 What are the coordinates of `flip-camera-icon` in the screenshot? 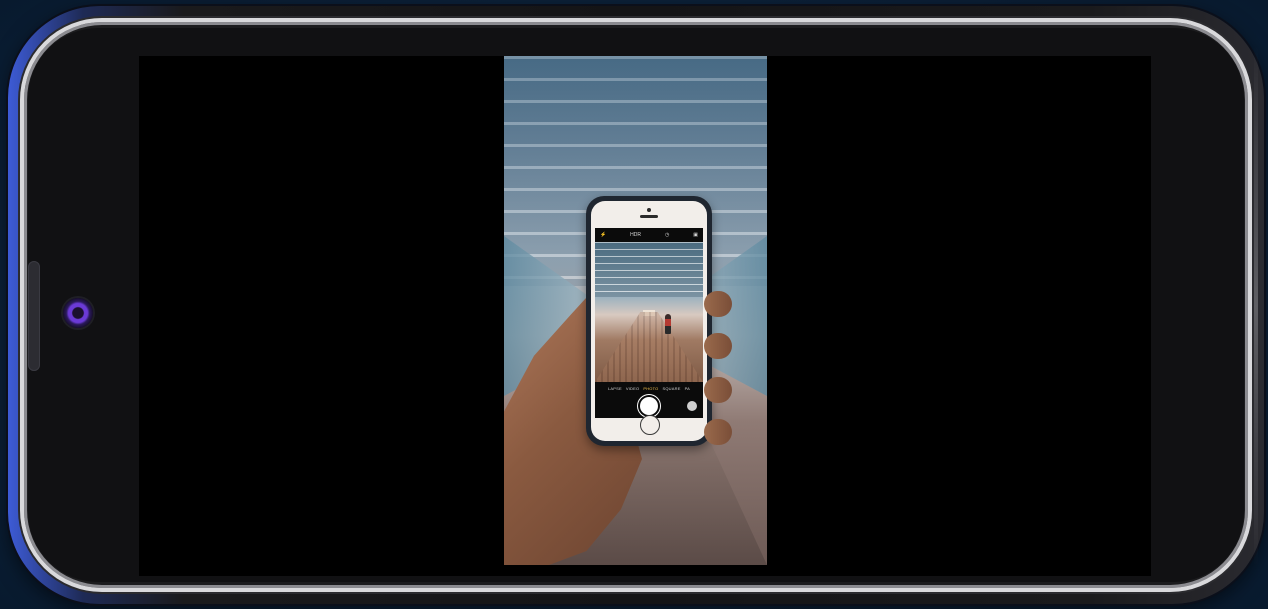 It's located at (692, 406).